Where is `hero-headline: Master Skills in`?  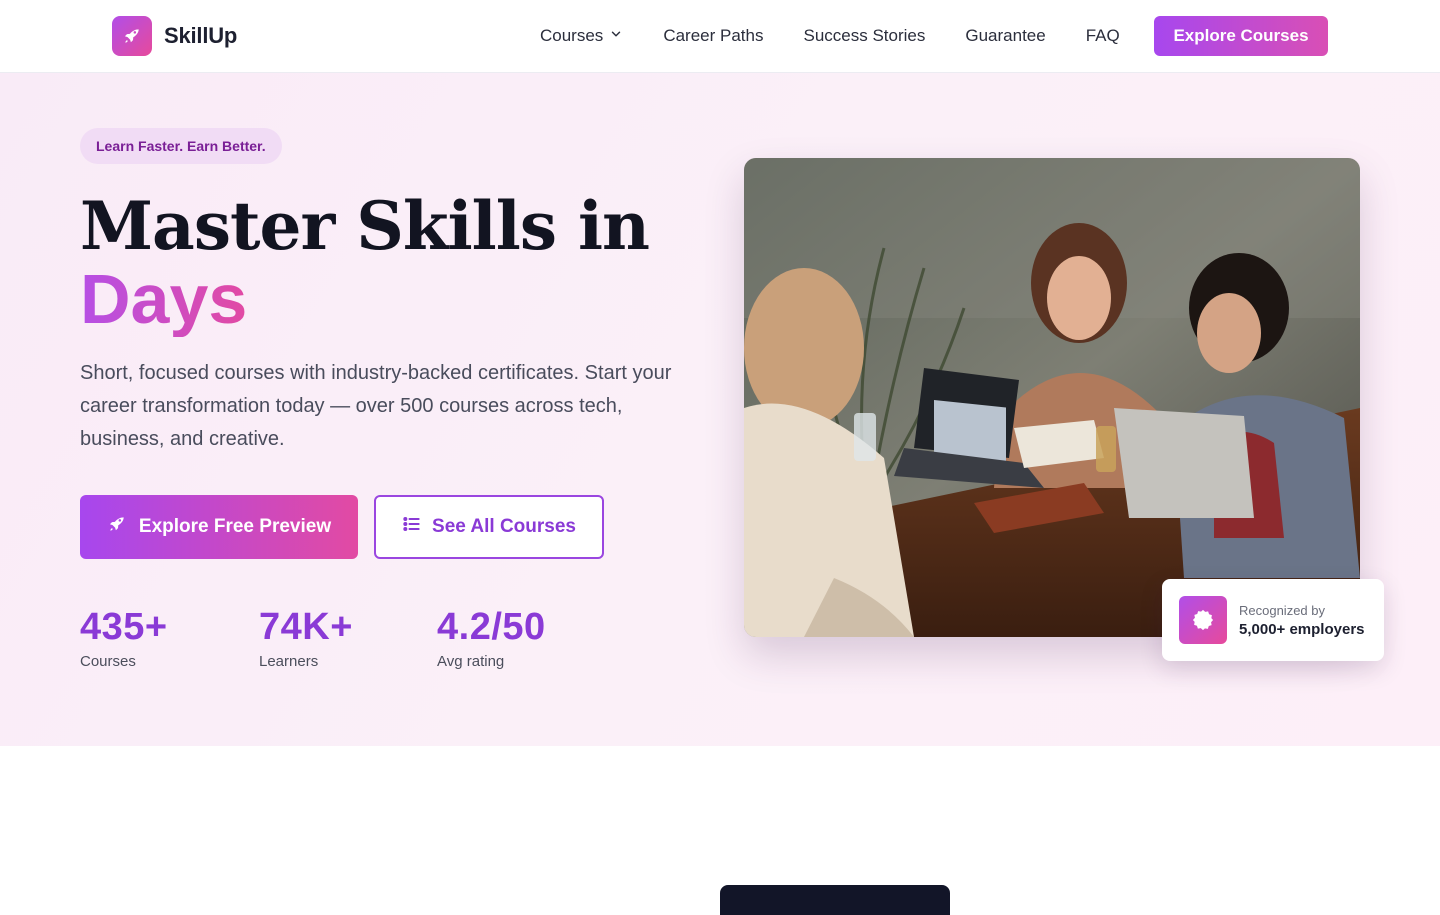
hero-headline: Master Skills in is located at coordinates (365, 226).